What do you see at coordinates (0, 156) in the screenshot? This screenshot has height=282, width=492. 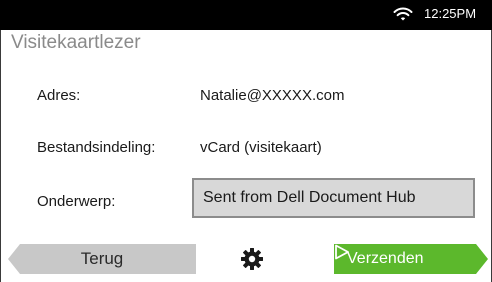 I see `left-border` at bounding box center [0, 156].